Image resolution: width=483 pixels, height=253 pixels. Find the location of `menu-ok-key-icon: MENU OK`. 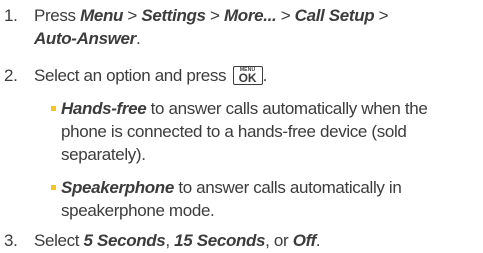

menu-ok-key-icon: MENU OK is located at coordinates (247, 75).